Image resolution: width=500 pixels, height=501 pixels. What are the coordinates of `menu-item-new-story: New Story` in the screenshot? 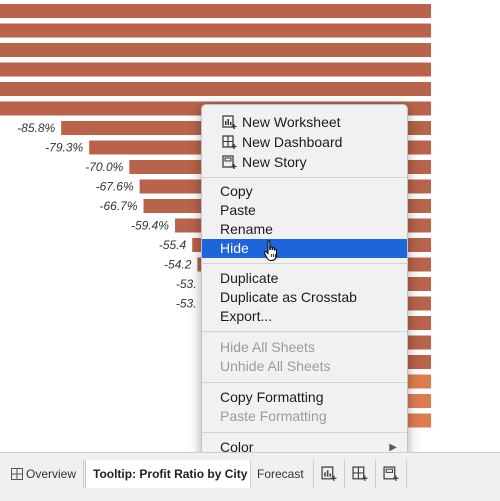 It's located at (304, 162).